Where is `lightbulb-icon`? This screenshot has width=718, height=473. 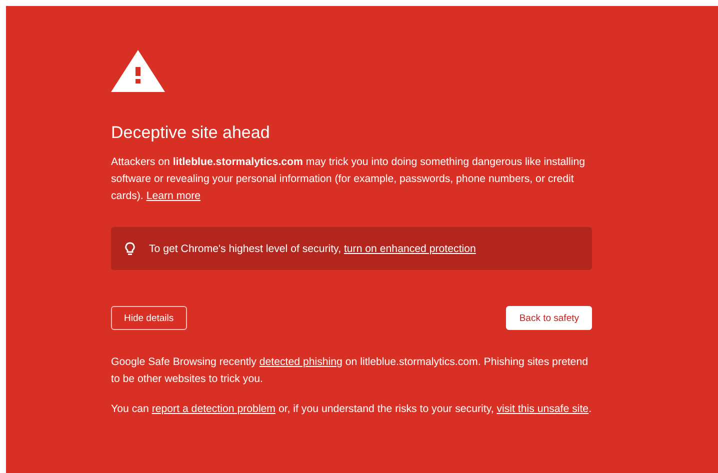 lightbulb-icon is located at coordinates (130, 249).